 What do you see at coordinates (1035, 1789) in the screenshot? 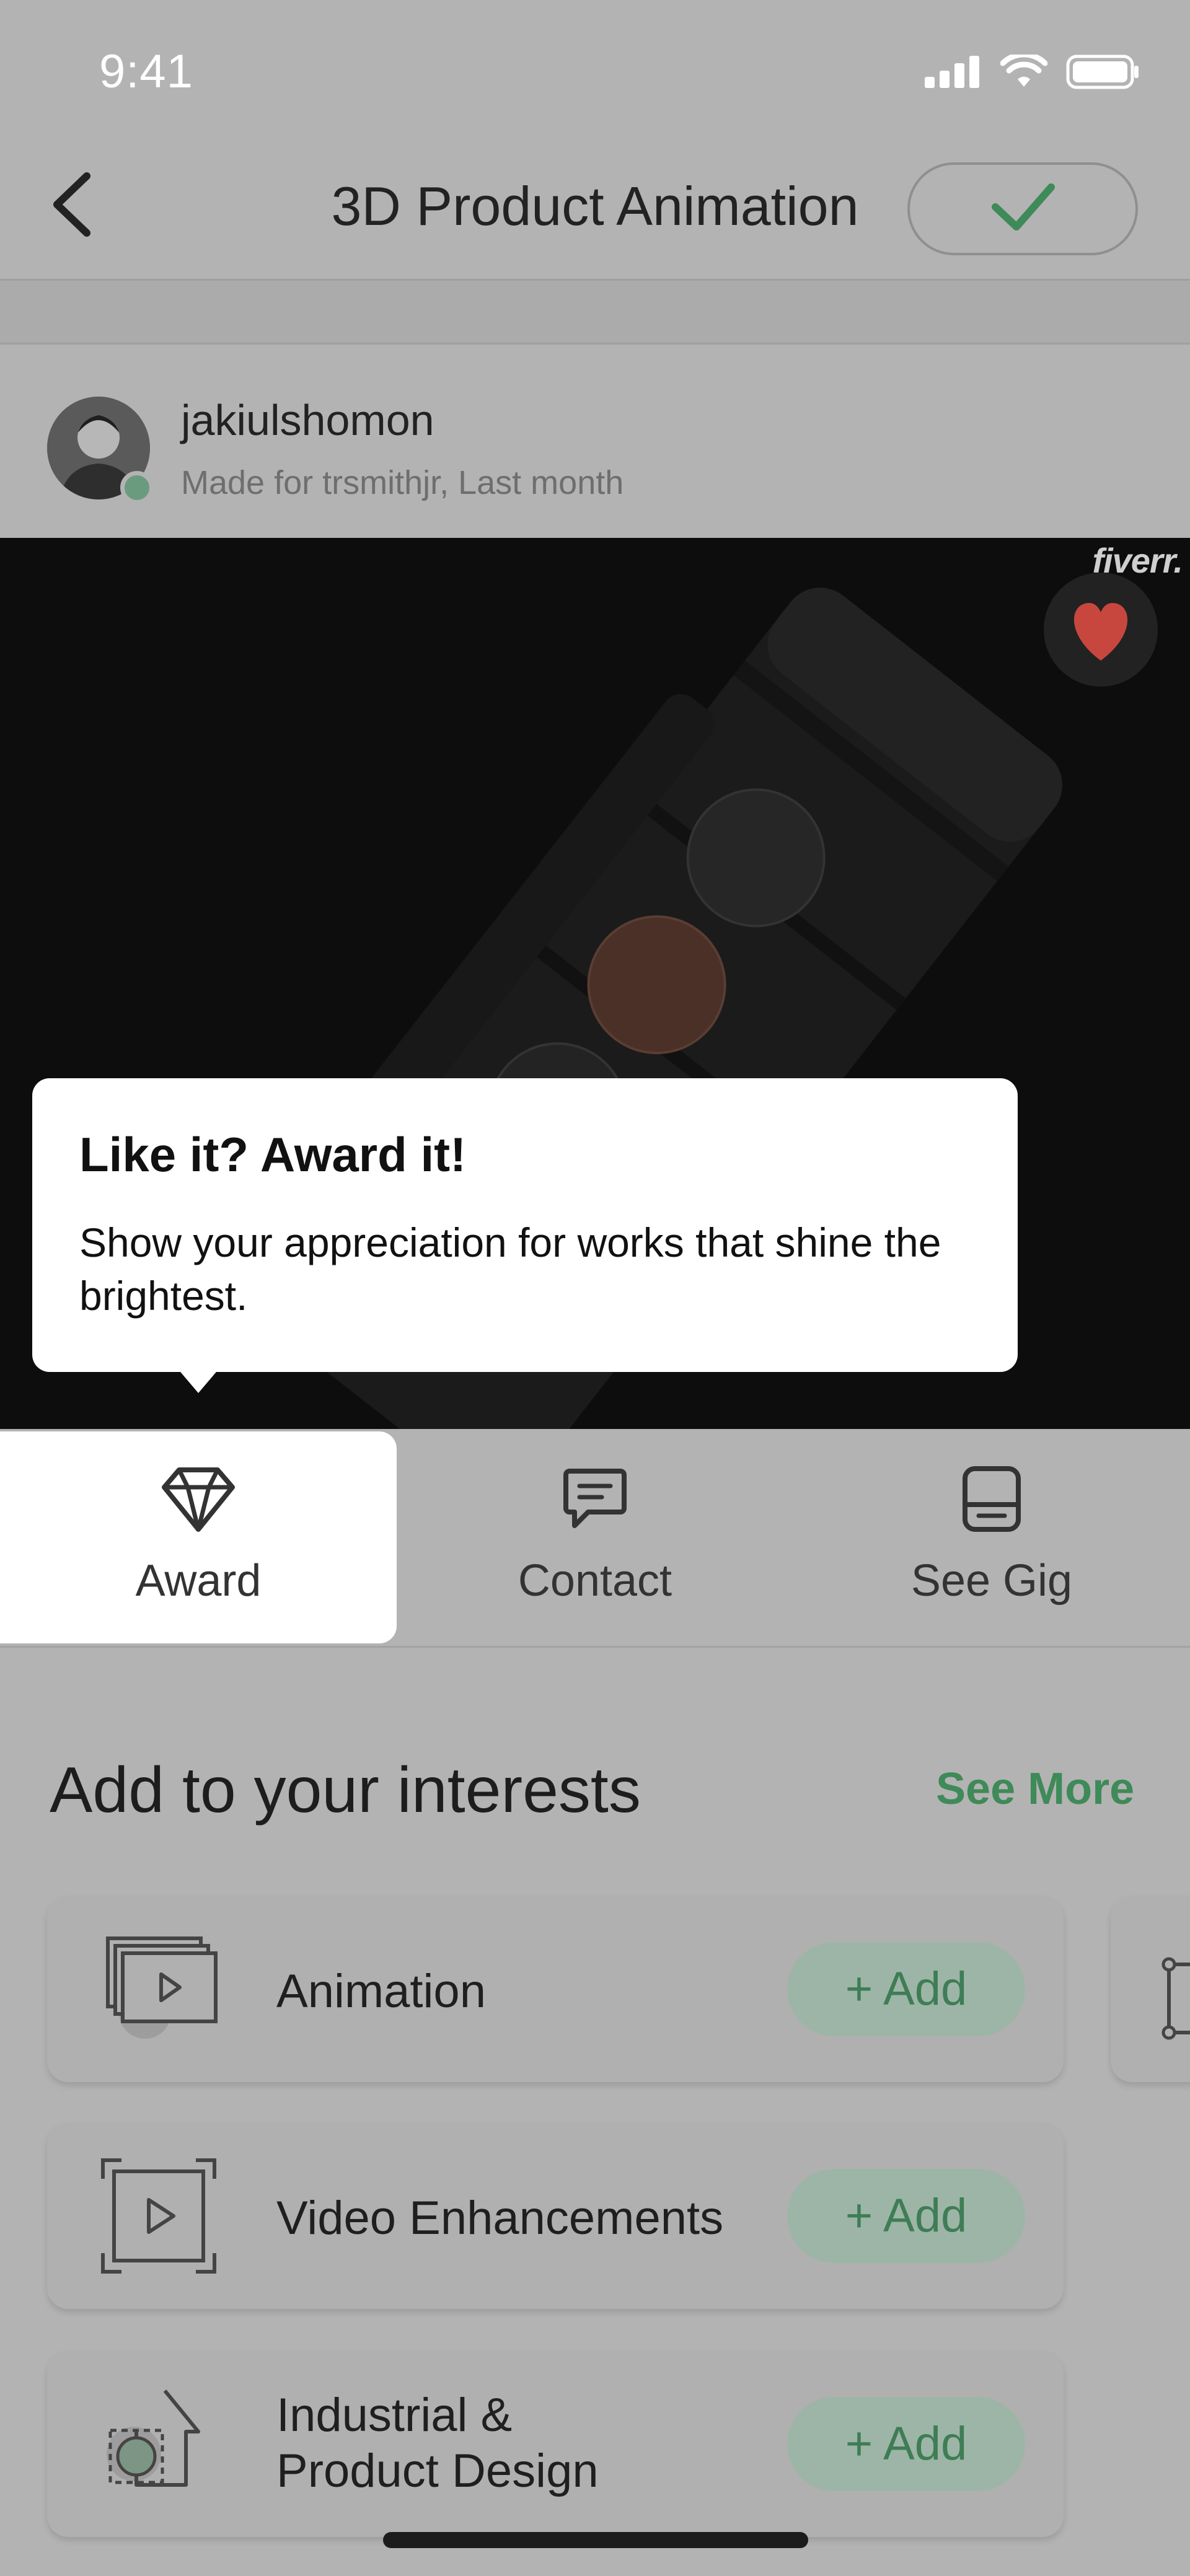
I see `see-more-link: See More` at bounding box center [1035, 1789].